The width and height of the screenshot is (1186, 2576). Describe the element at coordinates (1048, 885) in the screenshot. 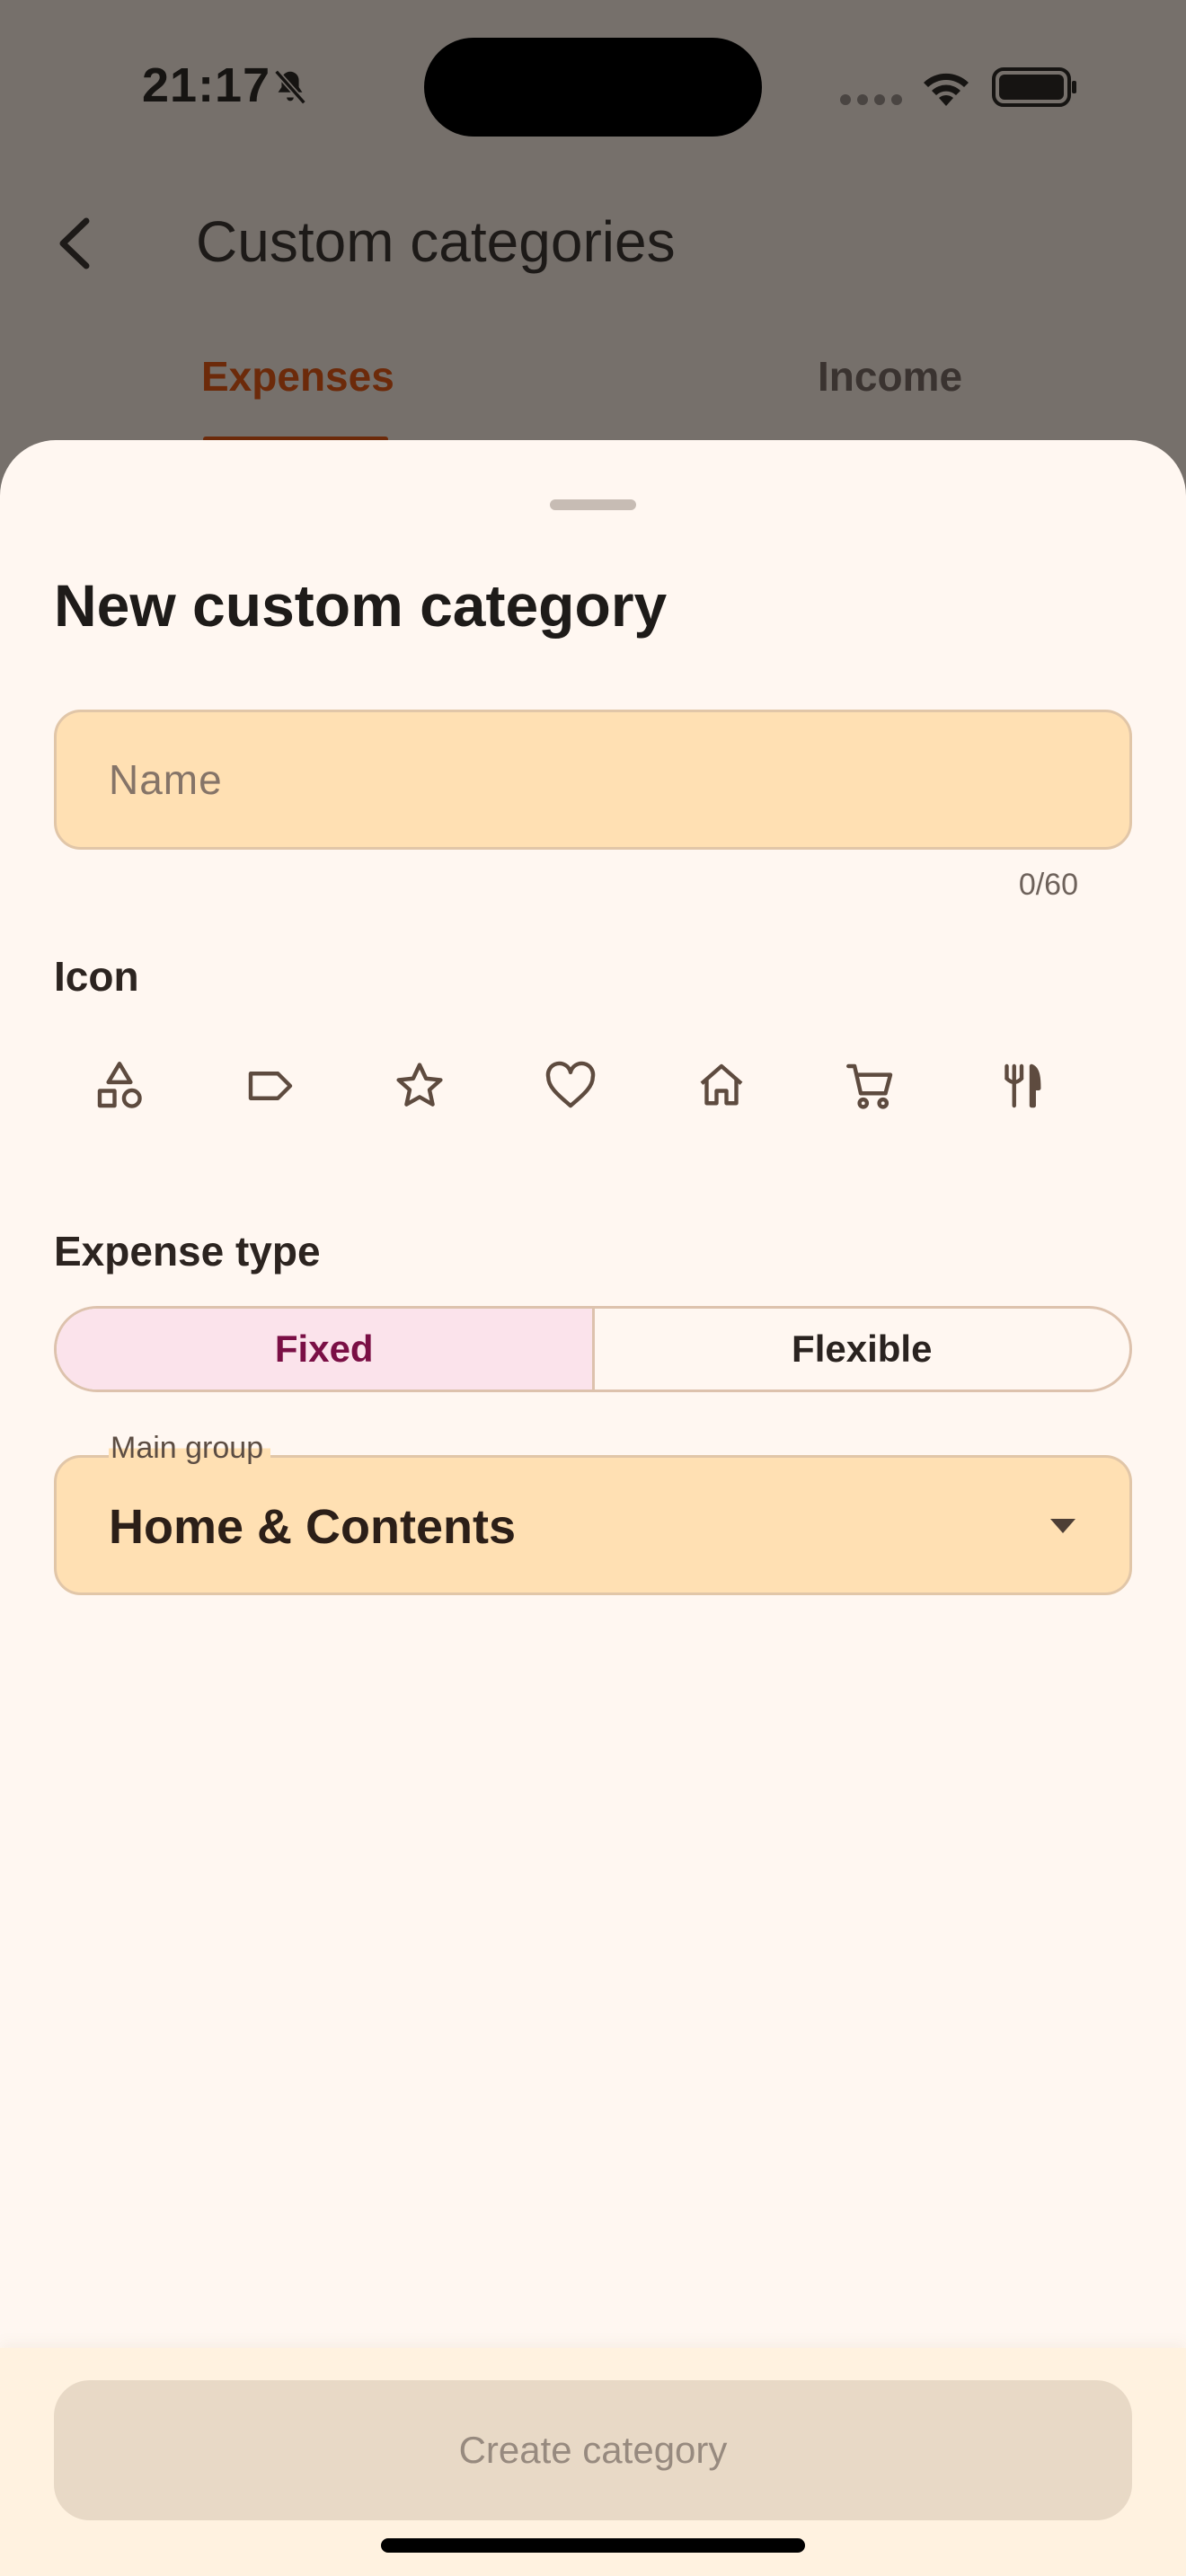

I see `character-counter: 0/60` at that location.